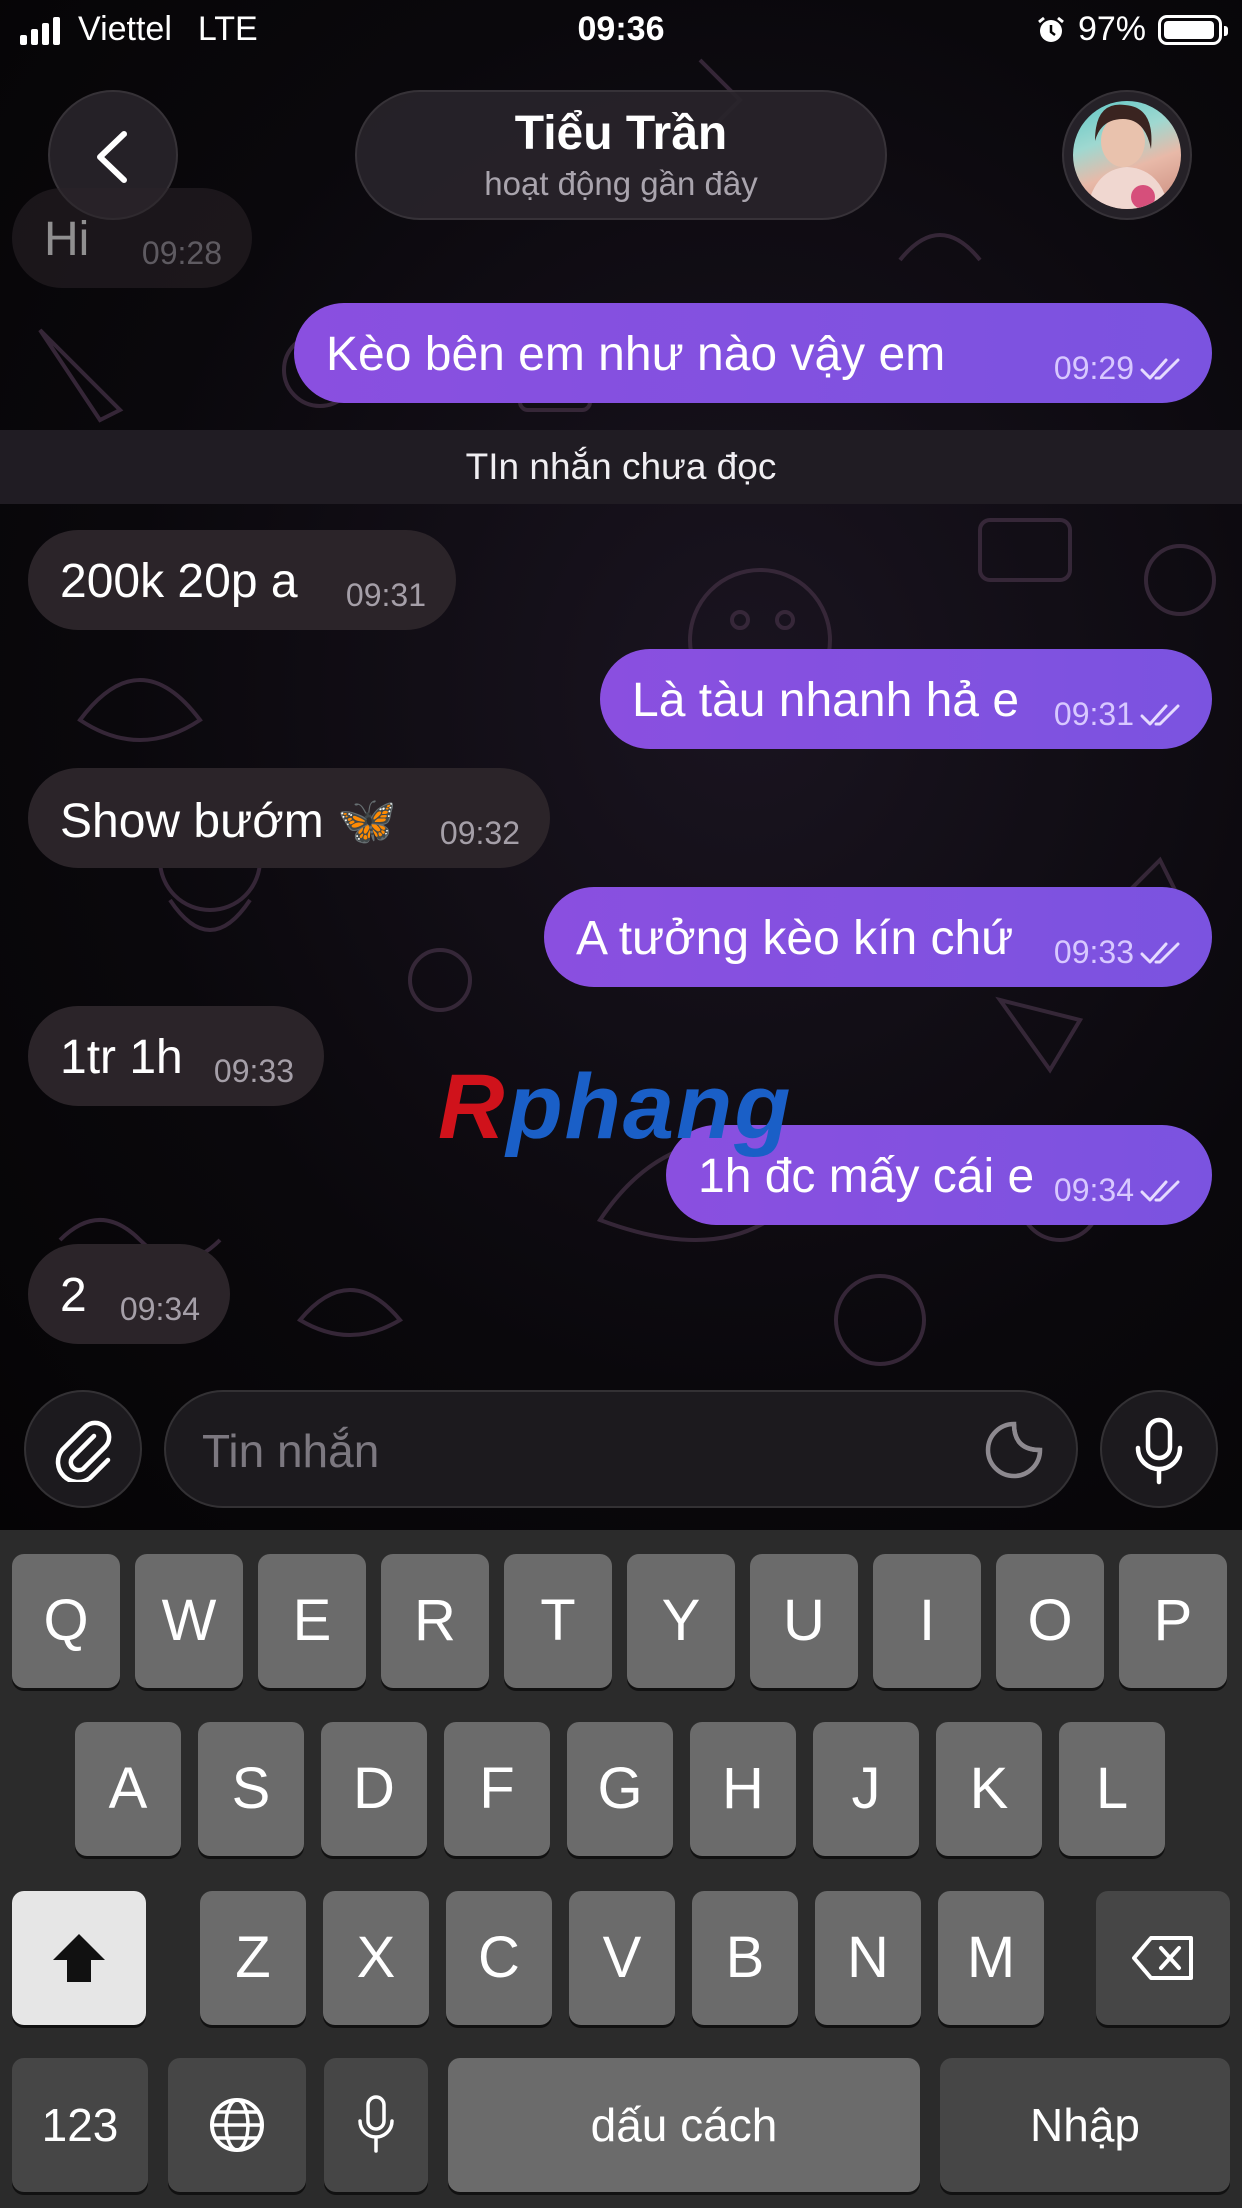  What do you see at coordinates (745, 1958) in the screenshot?
I see `key-b: B` at bounding box center [745, 1958].